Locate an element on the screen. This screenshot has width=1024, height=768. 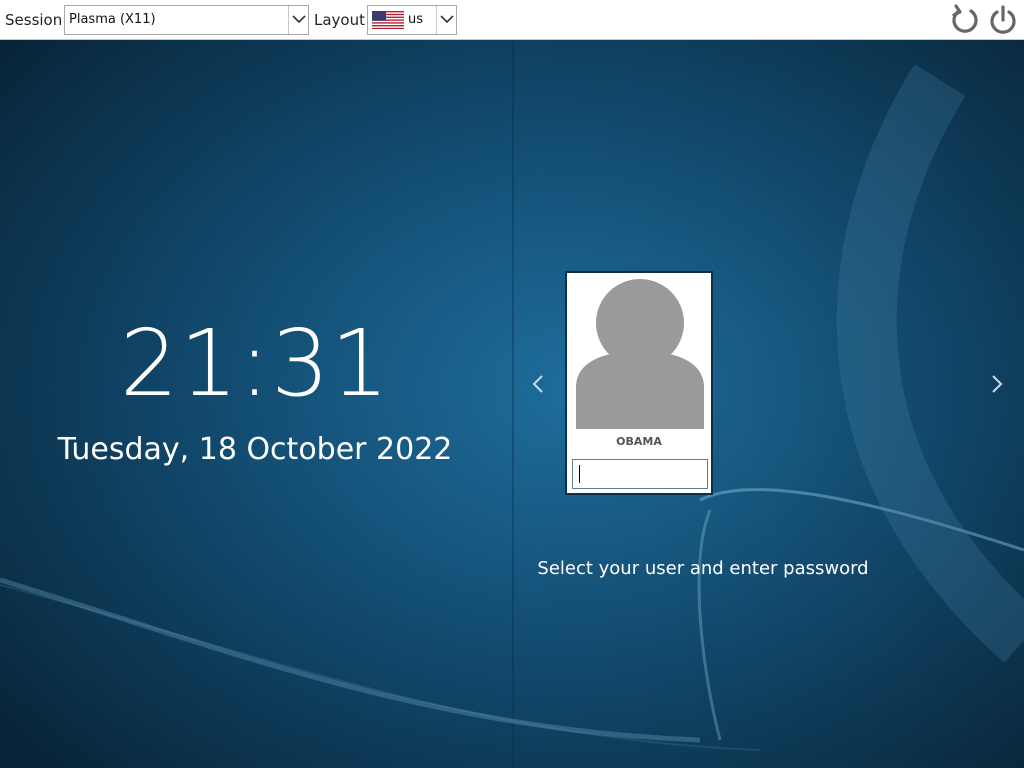
clock-date: Tuesday, 18 October 2022 is located at coordinates (255, 449).